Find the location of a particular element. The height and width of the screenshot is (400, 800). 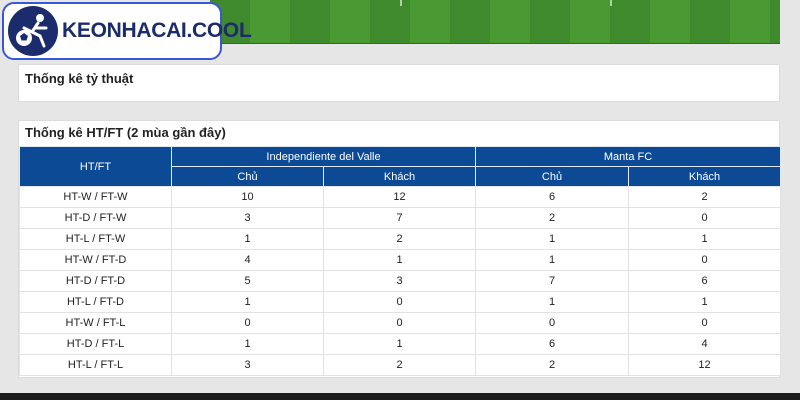

logo-text: KEONHACAI.COOL is located at coordinates (157, 30).